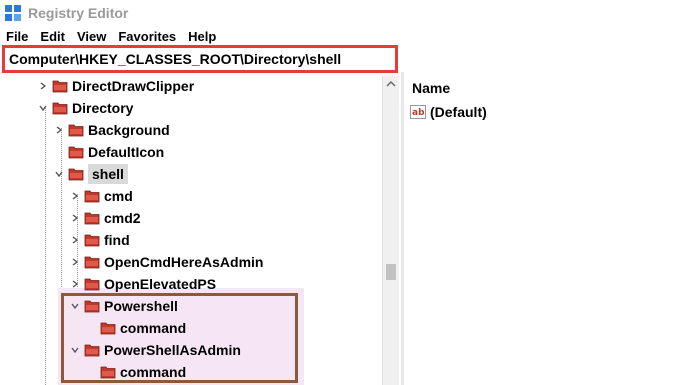  Describe the element at coordinates (350, 36) in the screenshot. I see `menu-bar: File Edit View Favorites Help` at that location.